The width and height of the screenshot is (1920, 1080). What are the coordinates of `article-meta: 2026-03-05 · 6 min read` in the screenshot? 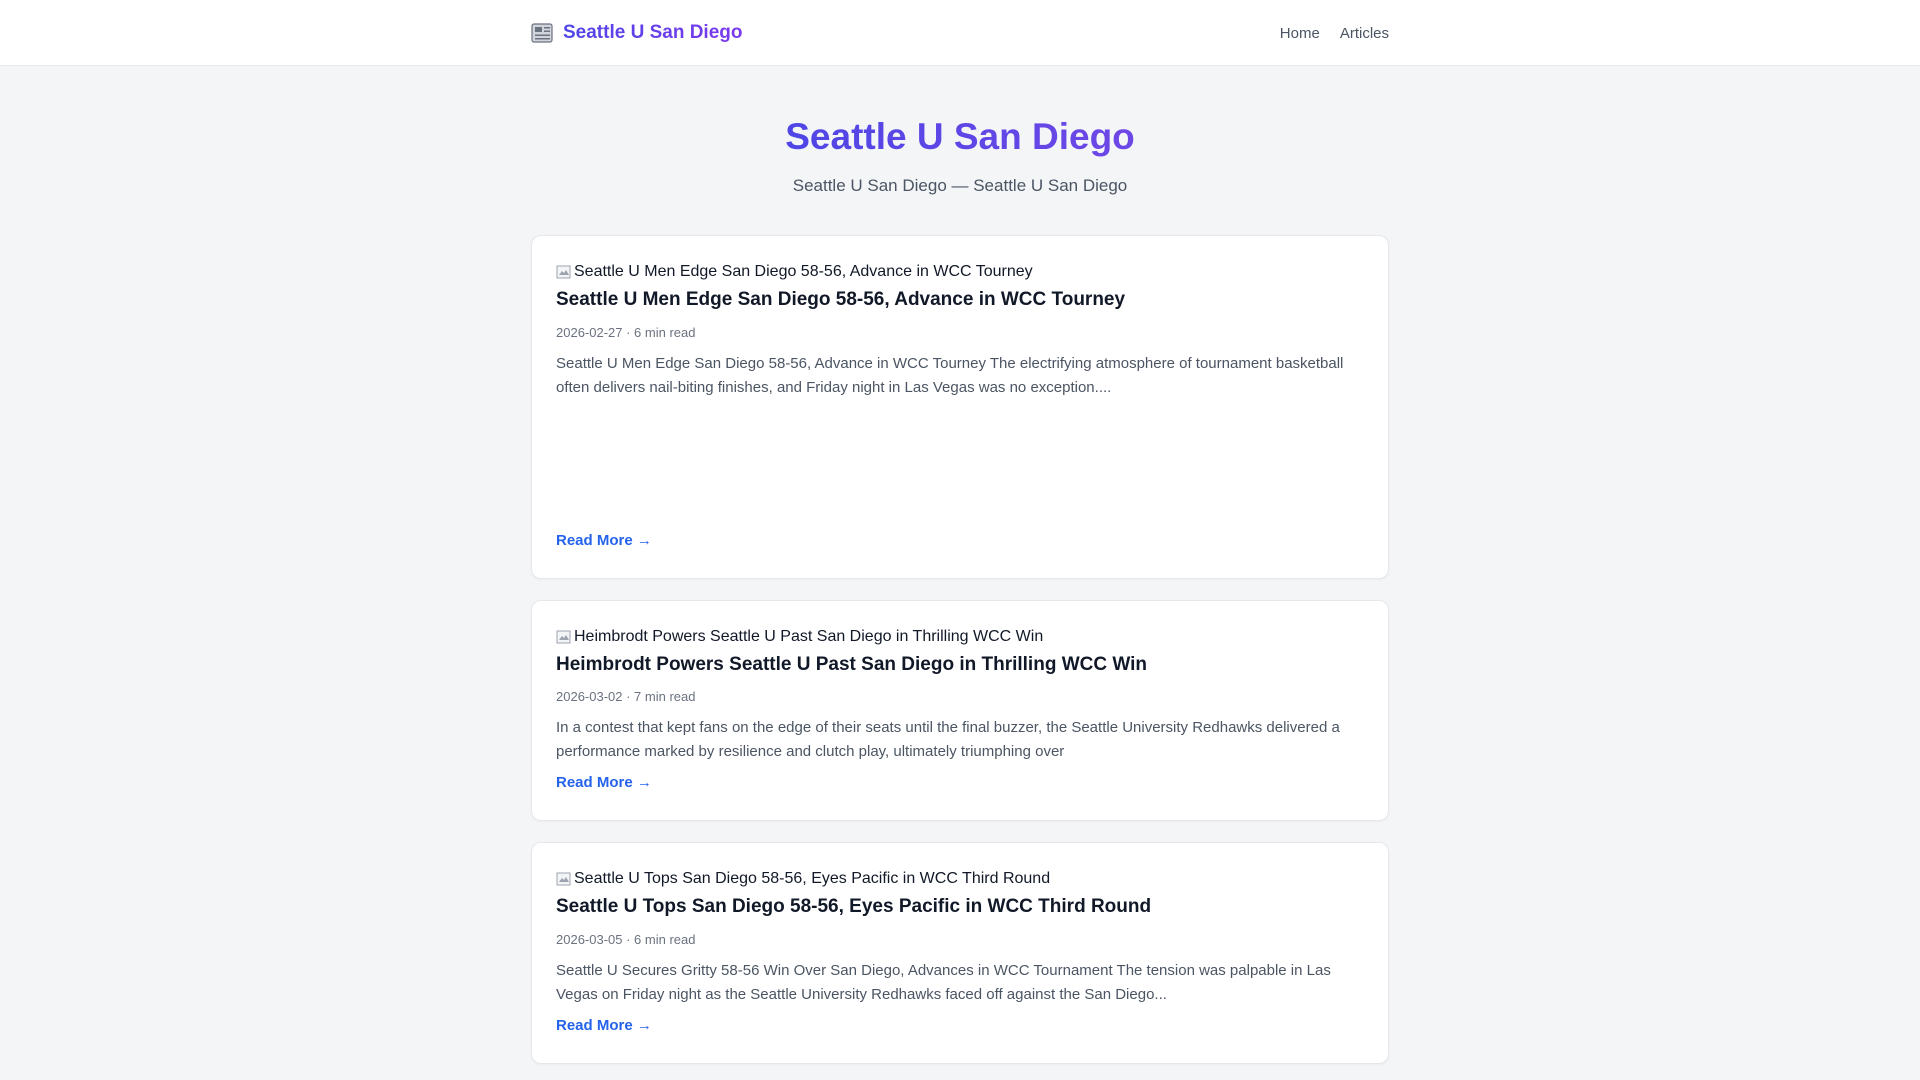 It's located at (626, 939).